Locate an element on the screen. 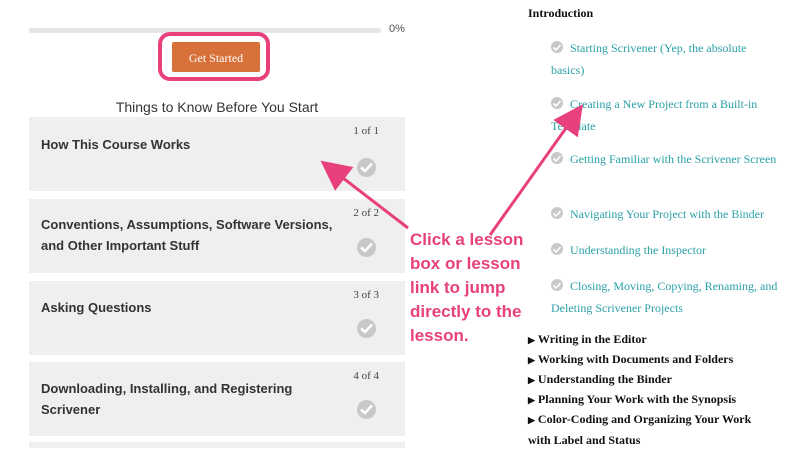  annotation-arrows is located at coordinates (451, 170).